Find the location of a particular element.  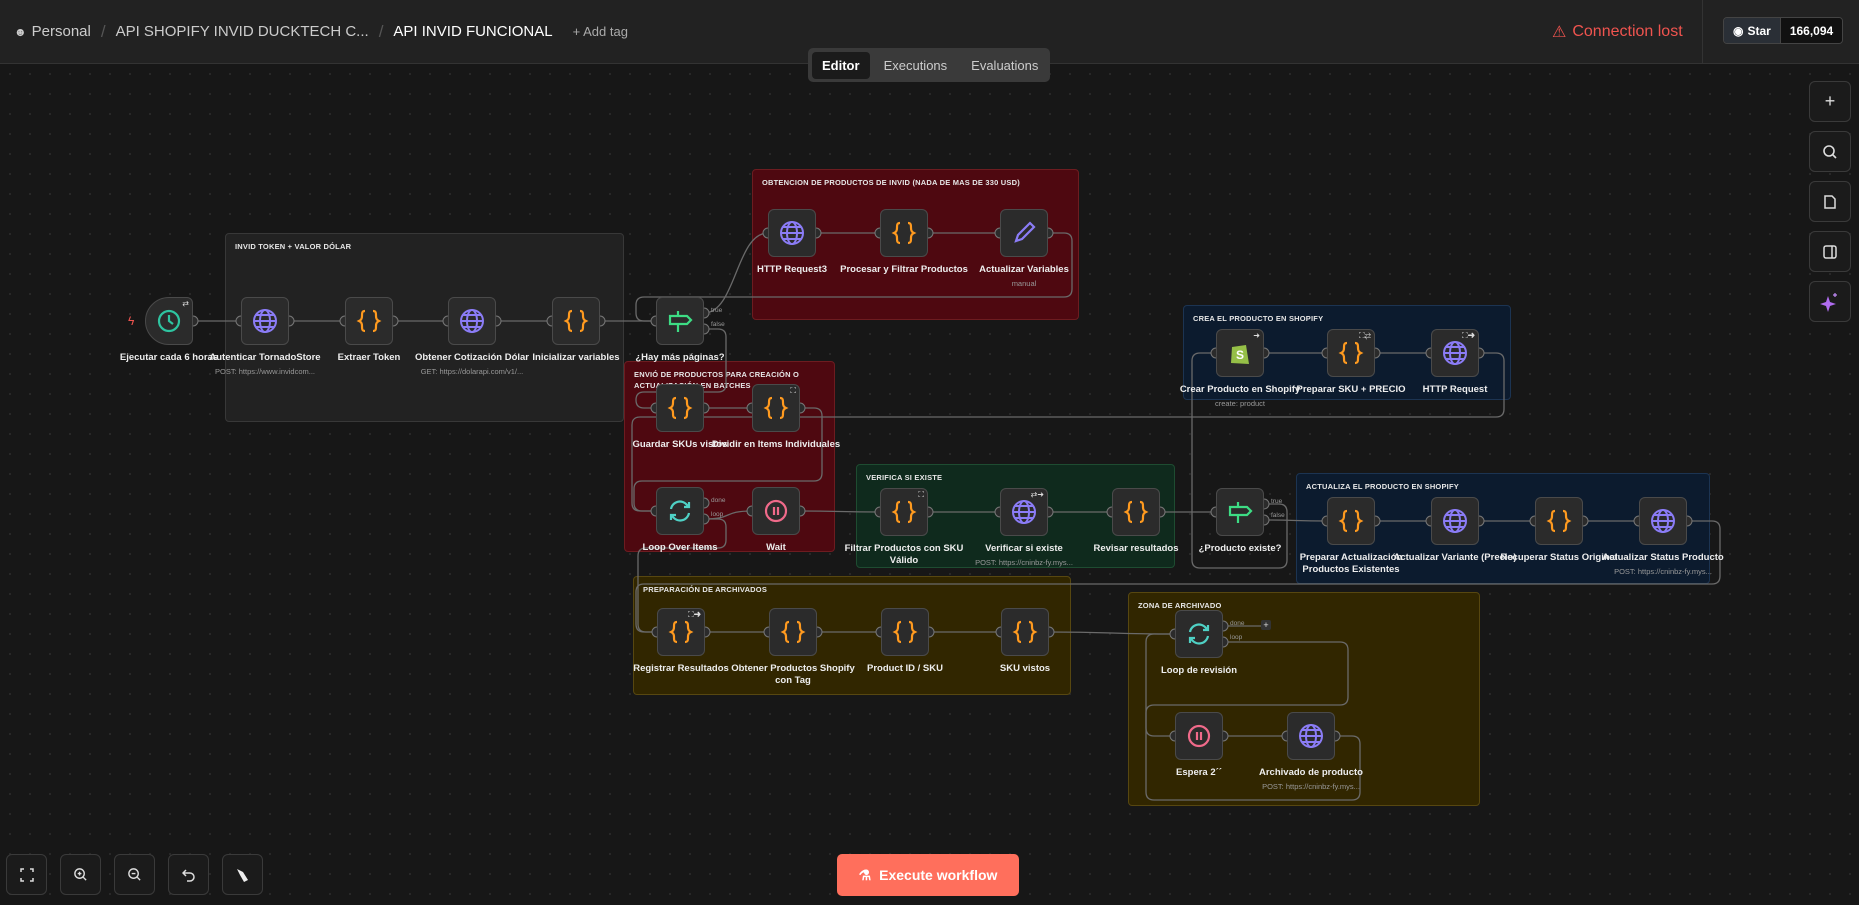

node-label: Procesar y Filtrar Productos is located at coordinates (904, 270).